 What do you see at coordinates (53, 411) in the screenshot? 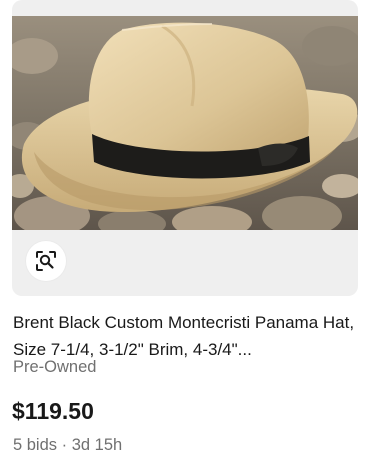
I see `item-price: $119.50` at bounding box center [53, 411].